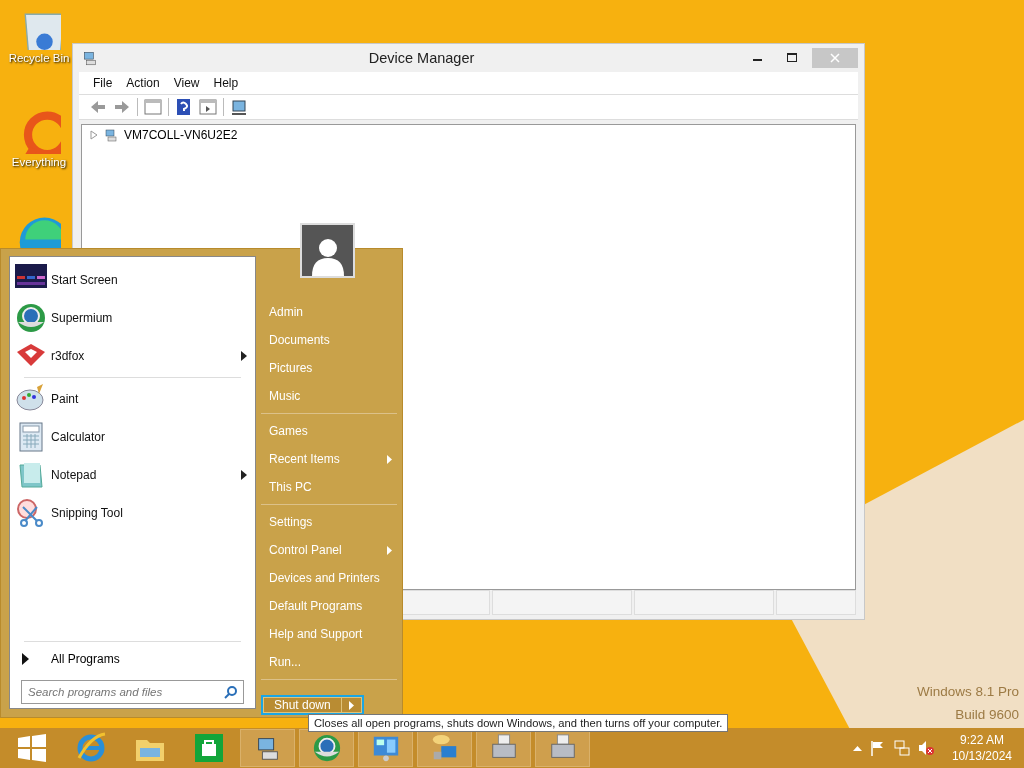 The image size is (1024, 768). I want to click on properties-icon, so click(208, 107).